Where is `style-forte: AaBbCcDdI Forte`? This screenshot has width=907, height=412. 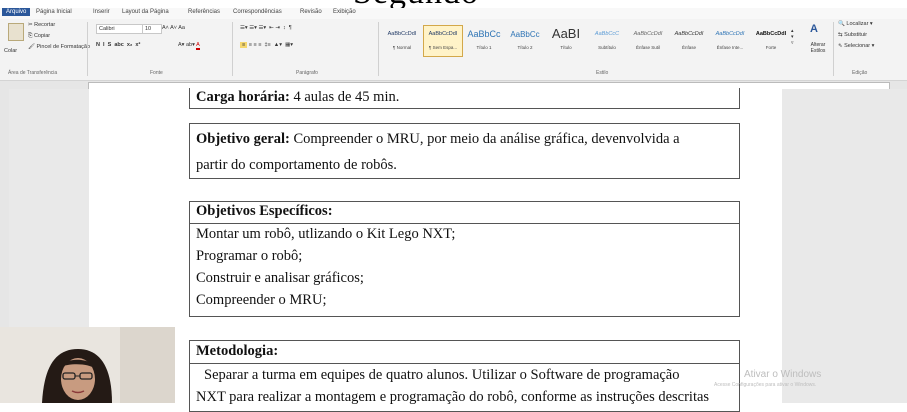 style-forte: AaBbCcDdI Forte is located at coordinates (771, 41).